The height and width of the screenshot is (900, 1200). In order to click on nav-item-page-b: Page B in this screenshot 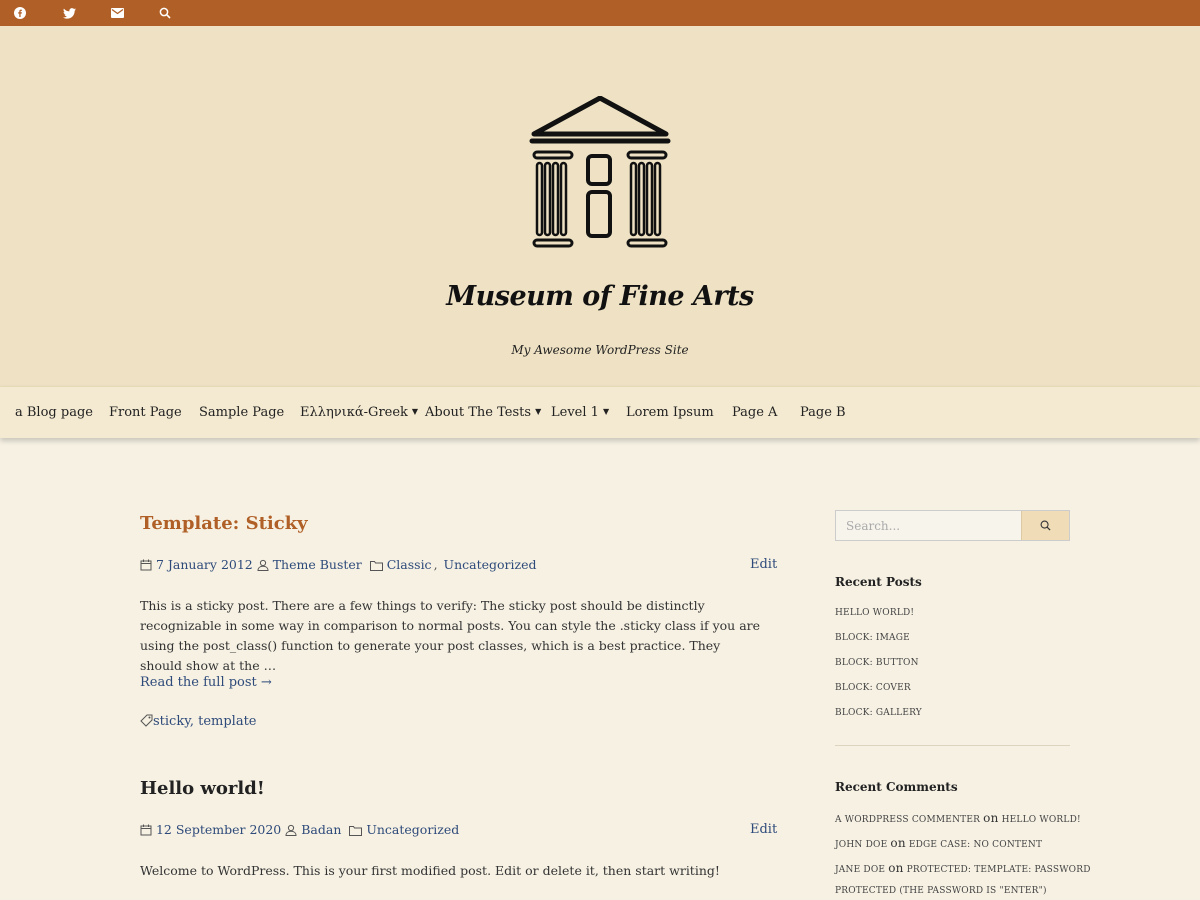, I will do `click(823, 412)`.